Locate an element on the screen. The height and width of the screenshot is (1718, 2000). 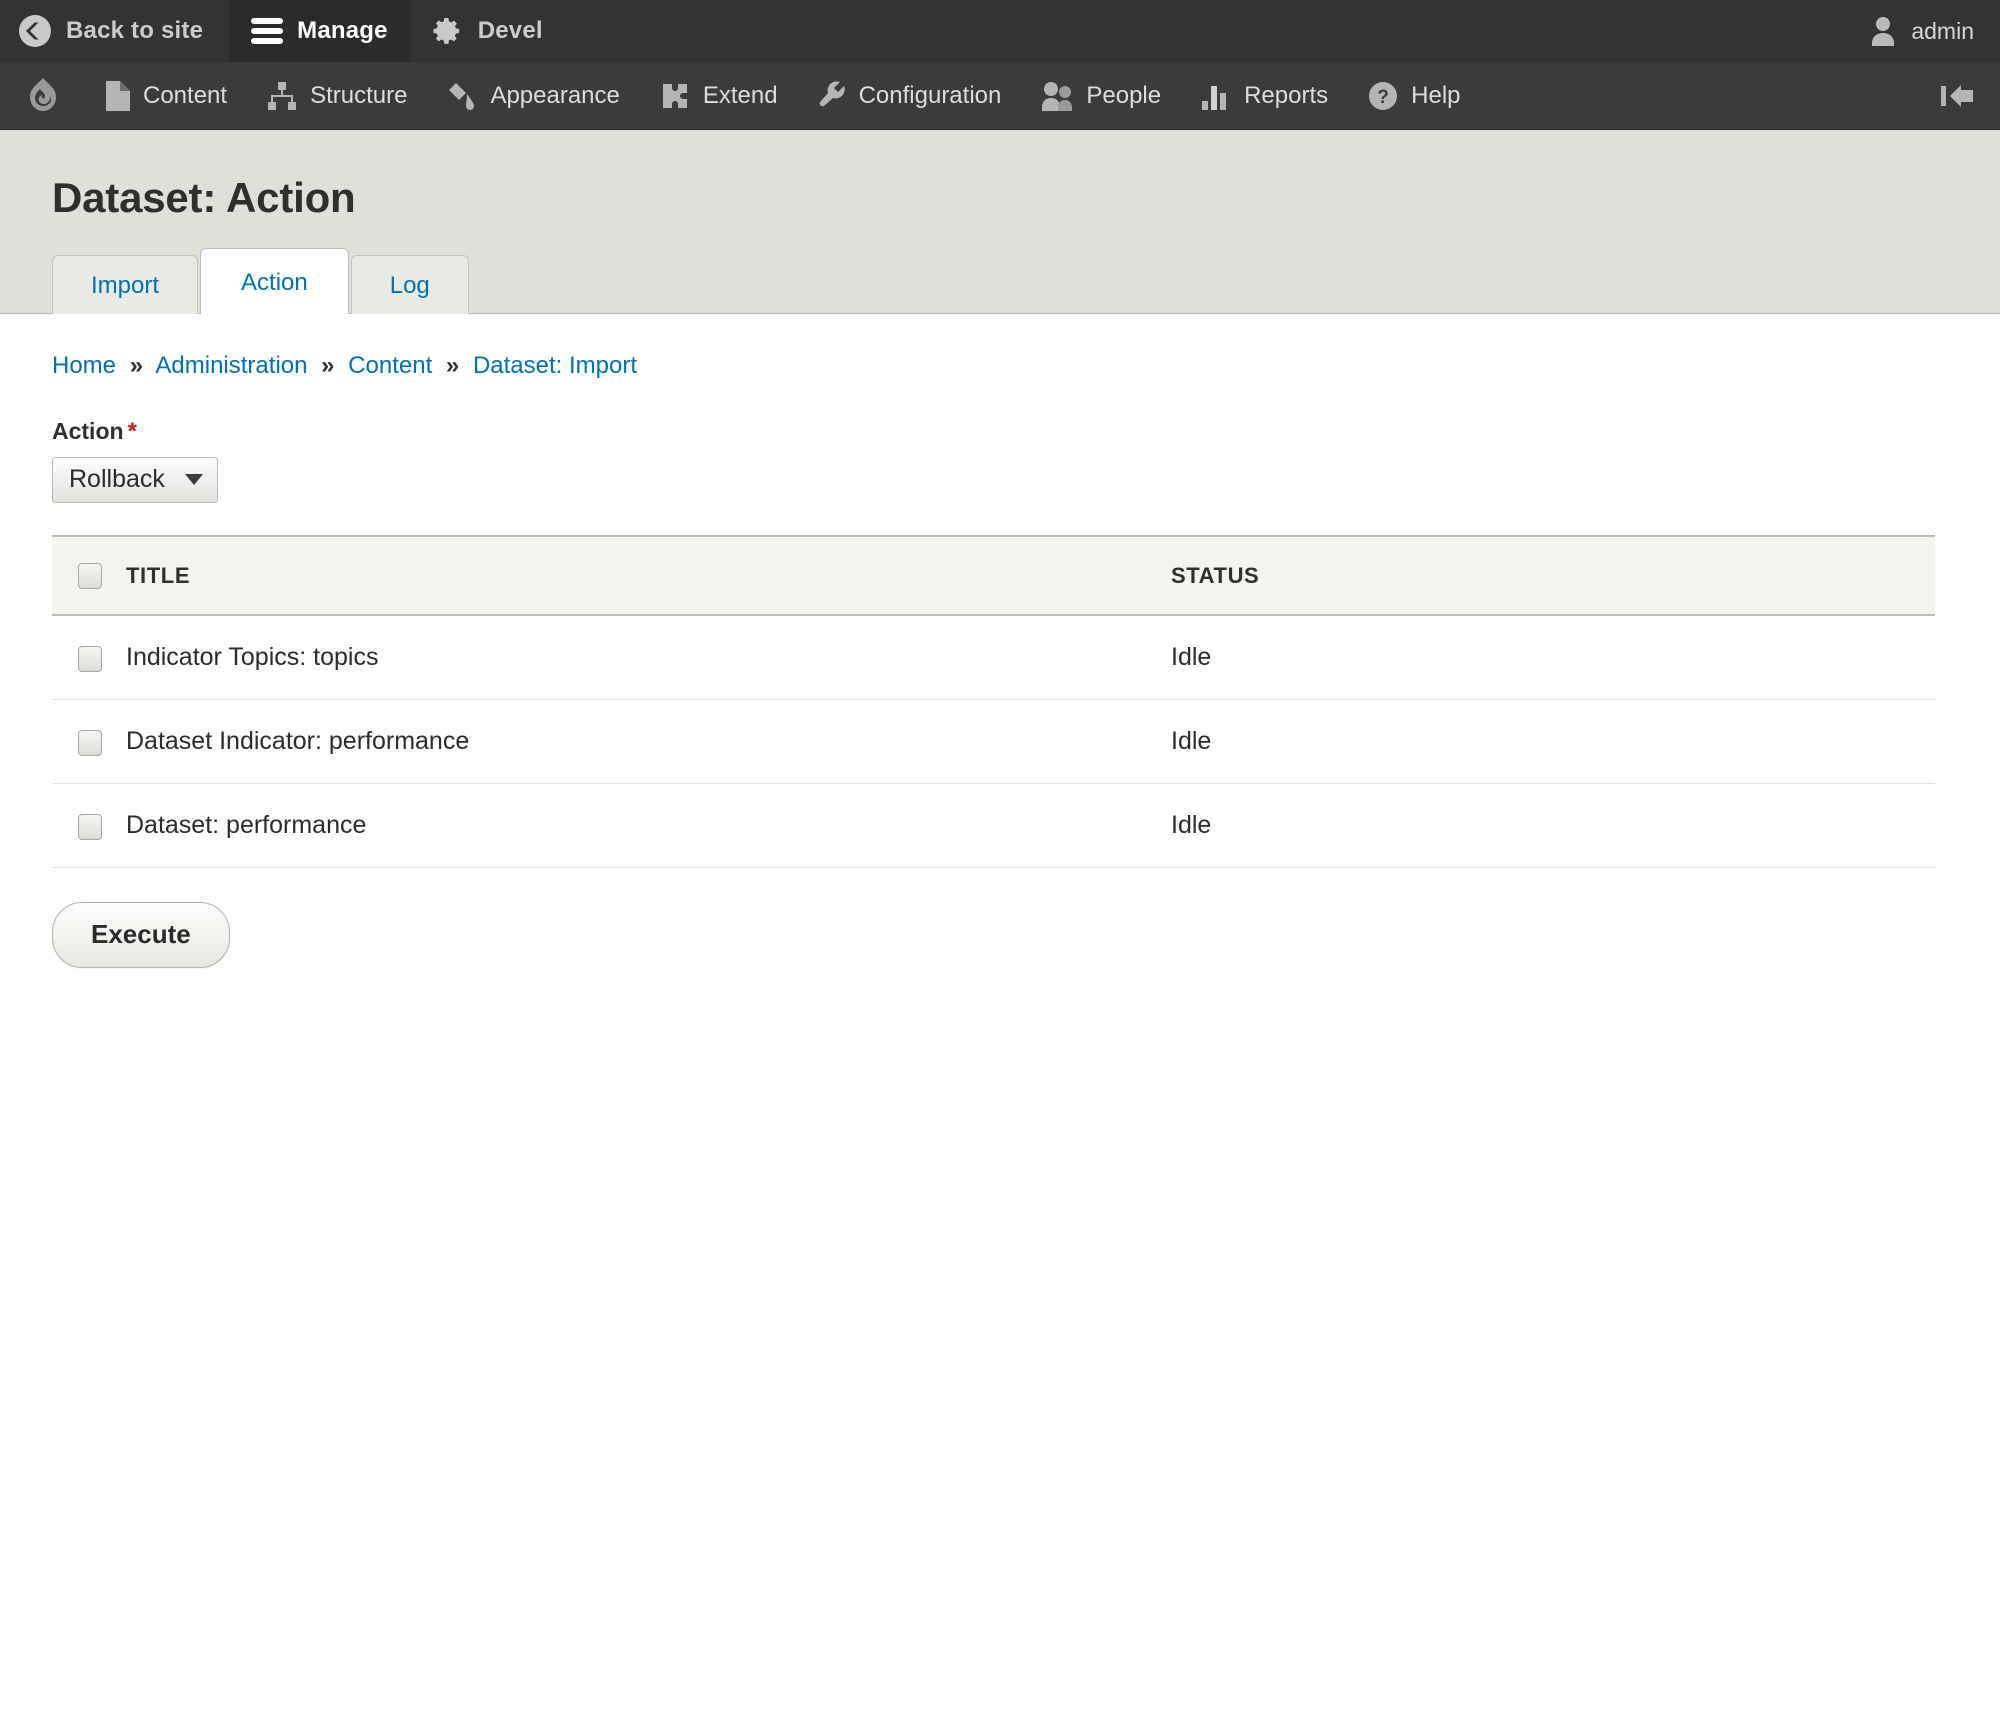
toolbar-collapse-button is located at coordinates (1957, 95).